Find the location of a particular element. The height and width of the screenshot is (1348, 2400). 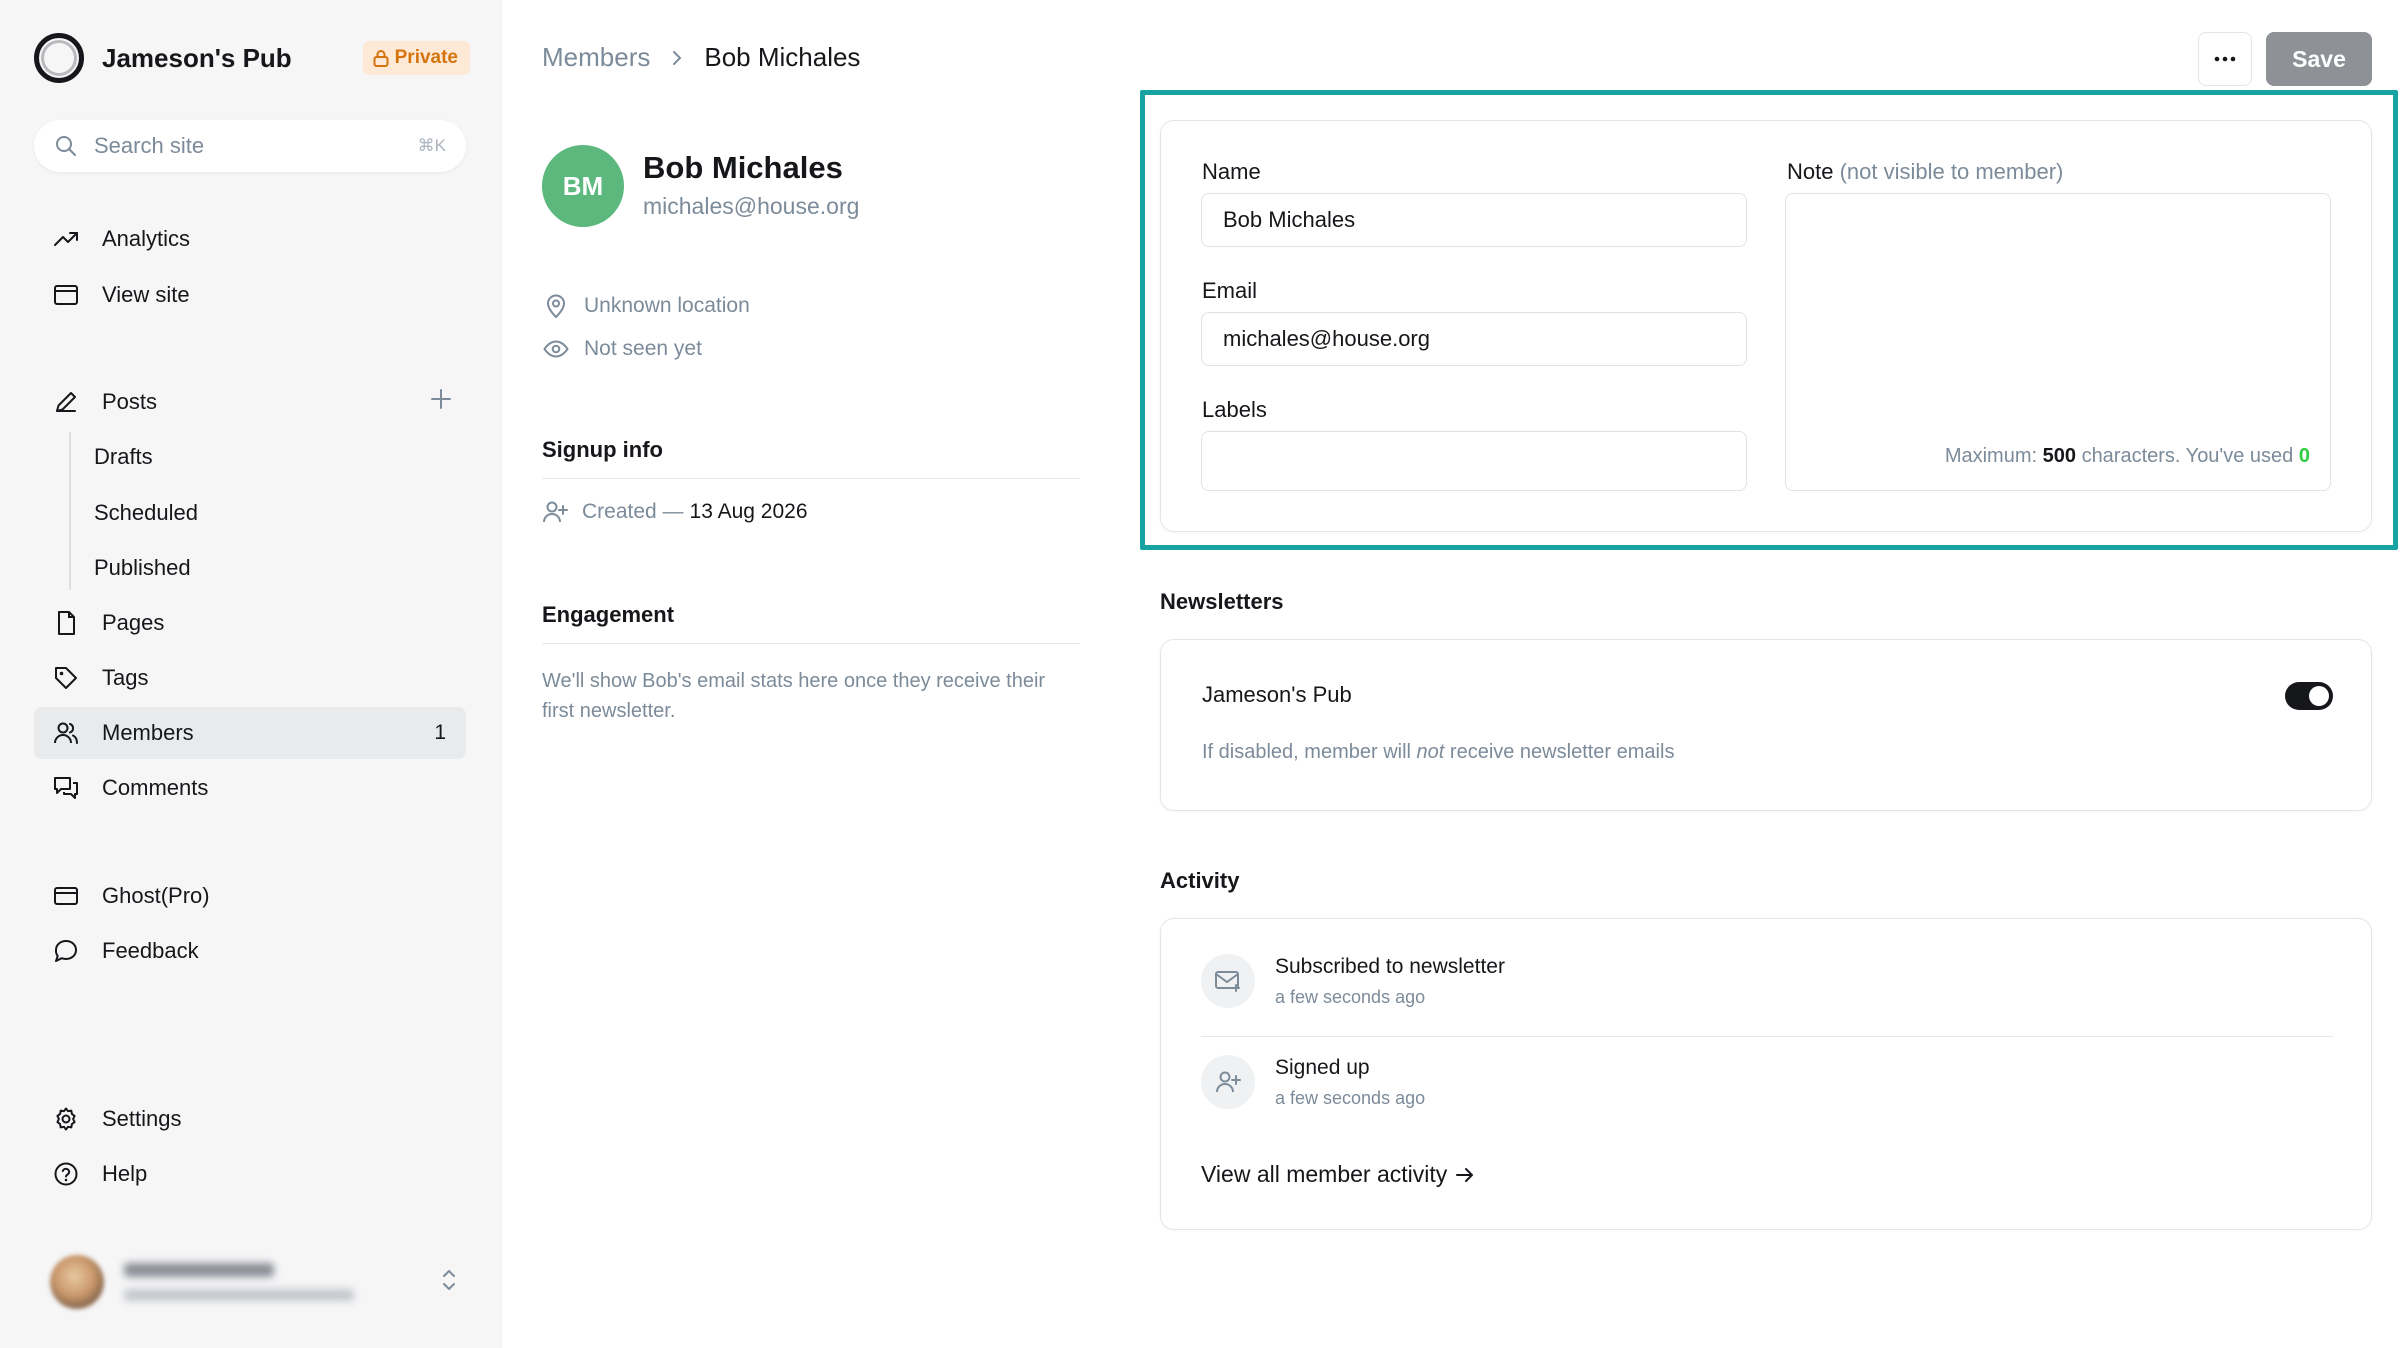

comments-icon is located at coordinates (66, 788).